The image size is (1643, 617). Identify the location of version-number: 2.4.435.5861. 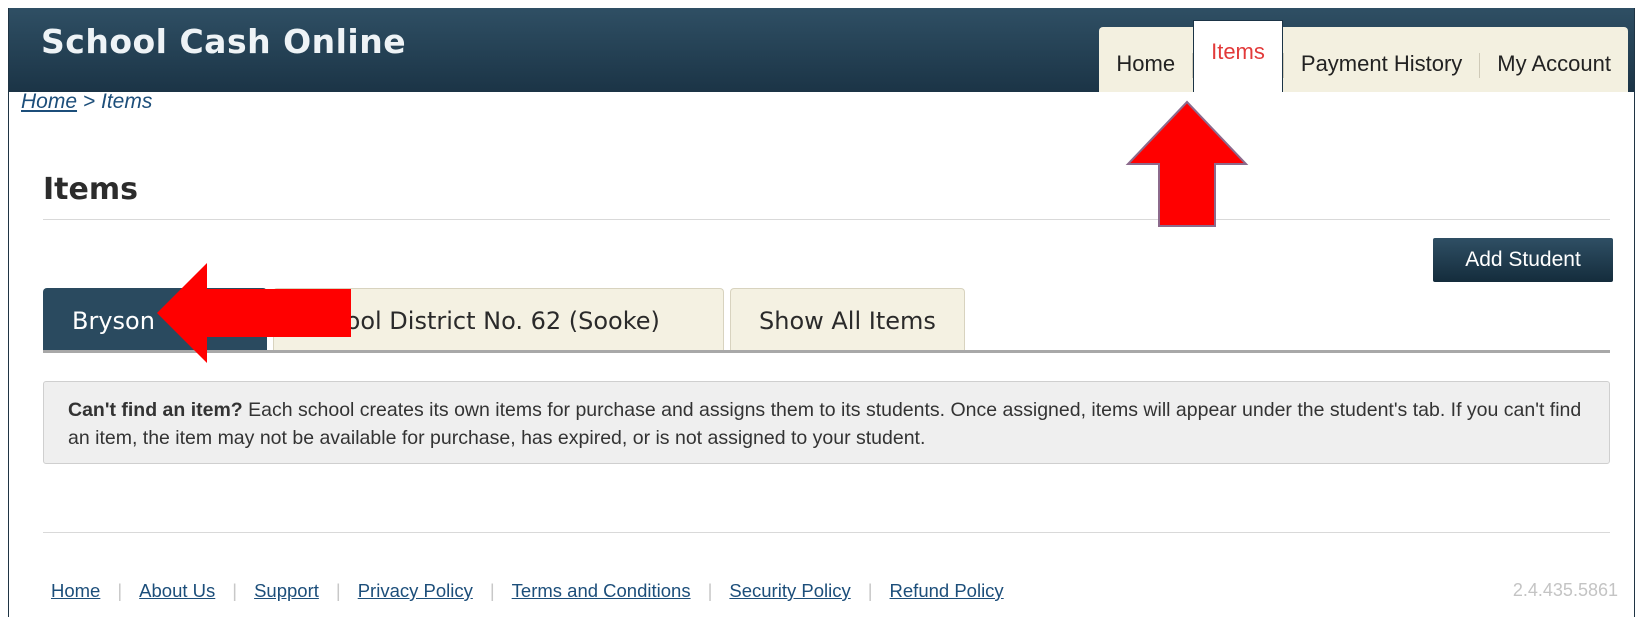
(1565, 590).